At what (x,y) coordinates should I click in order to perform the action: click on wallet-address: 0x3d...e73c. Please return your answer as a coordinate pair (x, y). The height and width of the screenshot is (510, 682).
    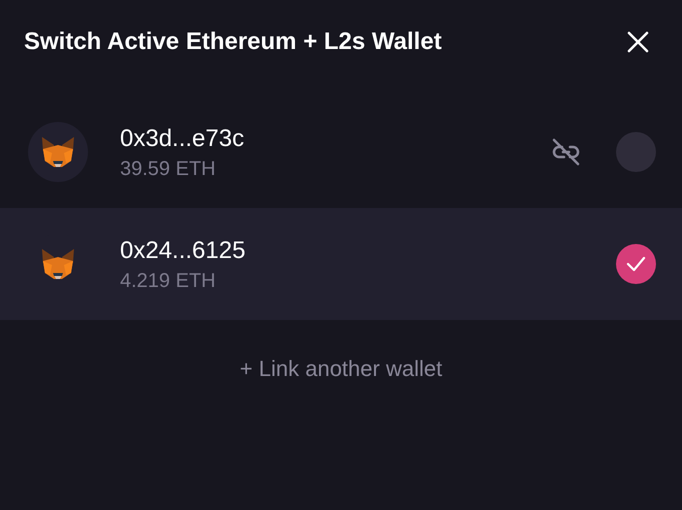
    Looking at the image, I should click on (183, 139).